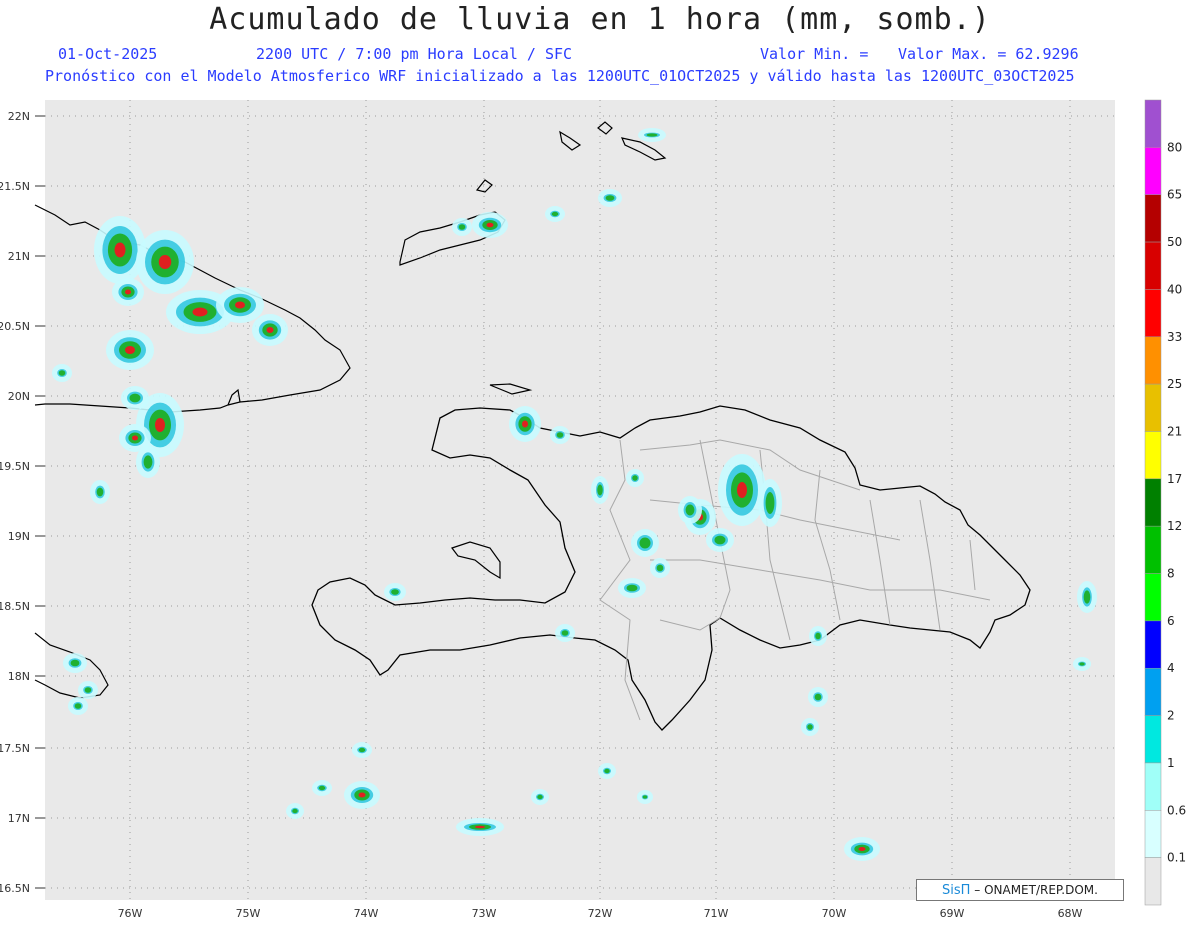  Describe the element at coordinates (834, 913) in the screenshot. I see `lon-tick-label: 70W` at that location.